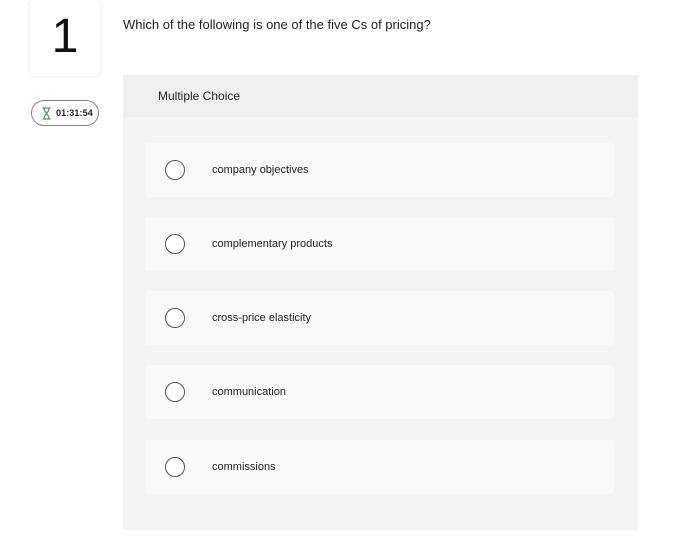 This screenshot has height=543, width=700. Describe the element at coordinates (249, 392) in the screenshot. I see `choice-label: communication` at that location.